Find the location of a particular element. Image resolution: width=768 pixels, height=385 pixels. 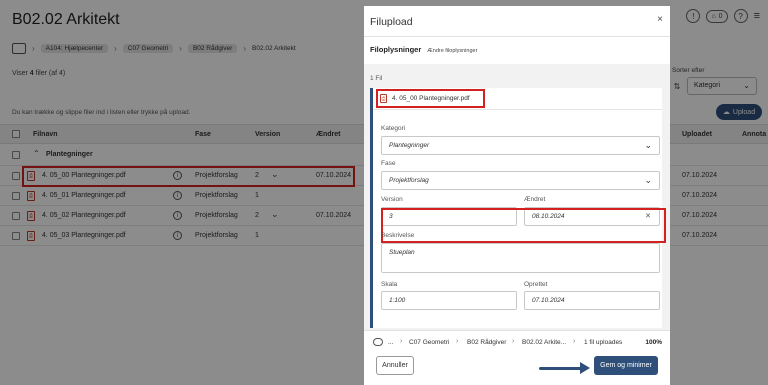

edit-file-info-link: Ændre filoplysninger is located at coordinates (452, 51).